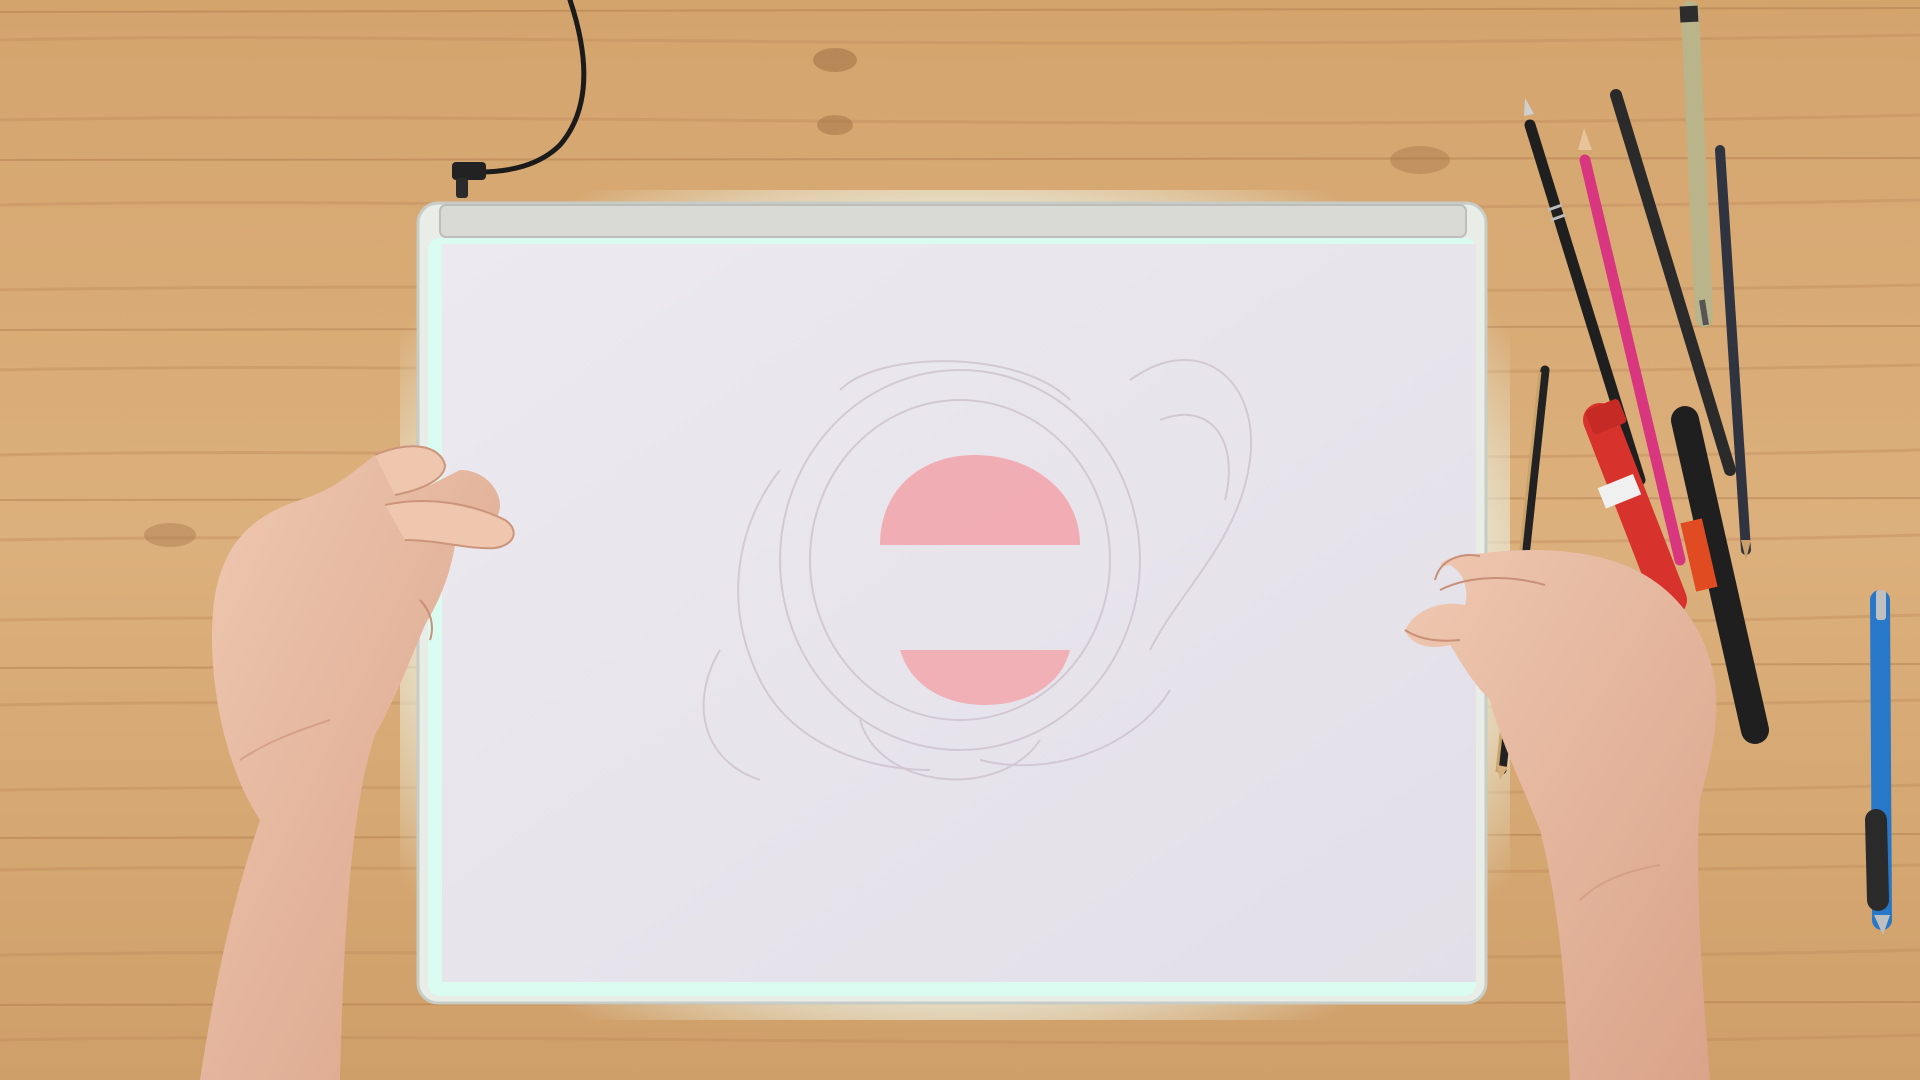 The height and width of the screenshot is (1080, 1920). I want to click on cable-plug, so click(469, 171).